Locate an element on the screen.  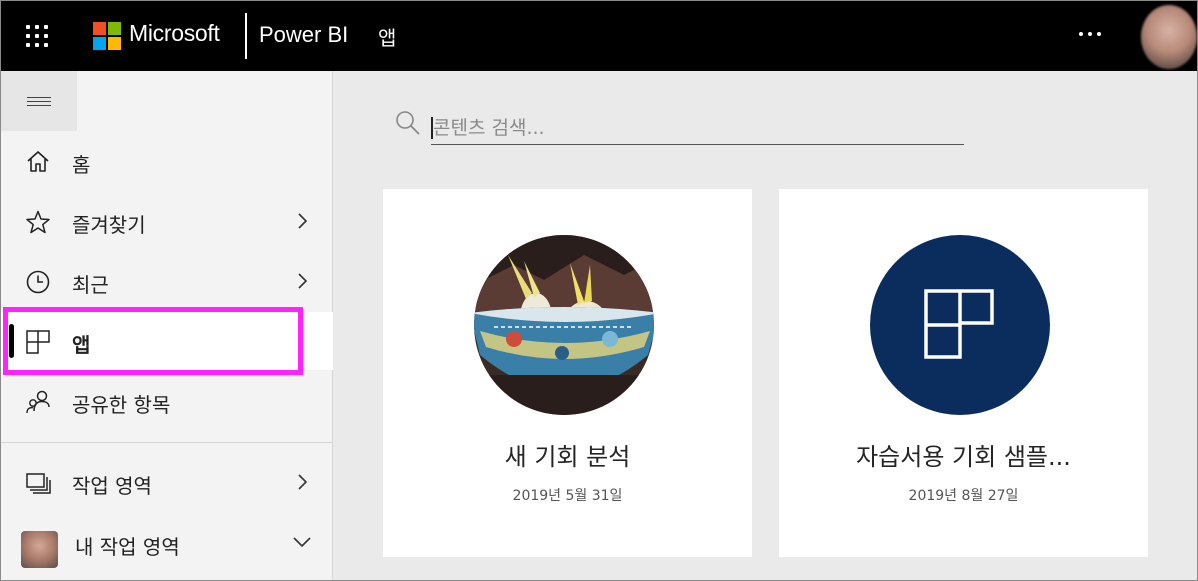
hamburger-icon is located at coordinates (39, 101).